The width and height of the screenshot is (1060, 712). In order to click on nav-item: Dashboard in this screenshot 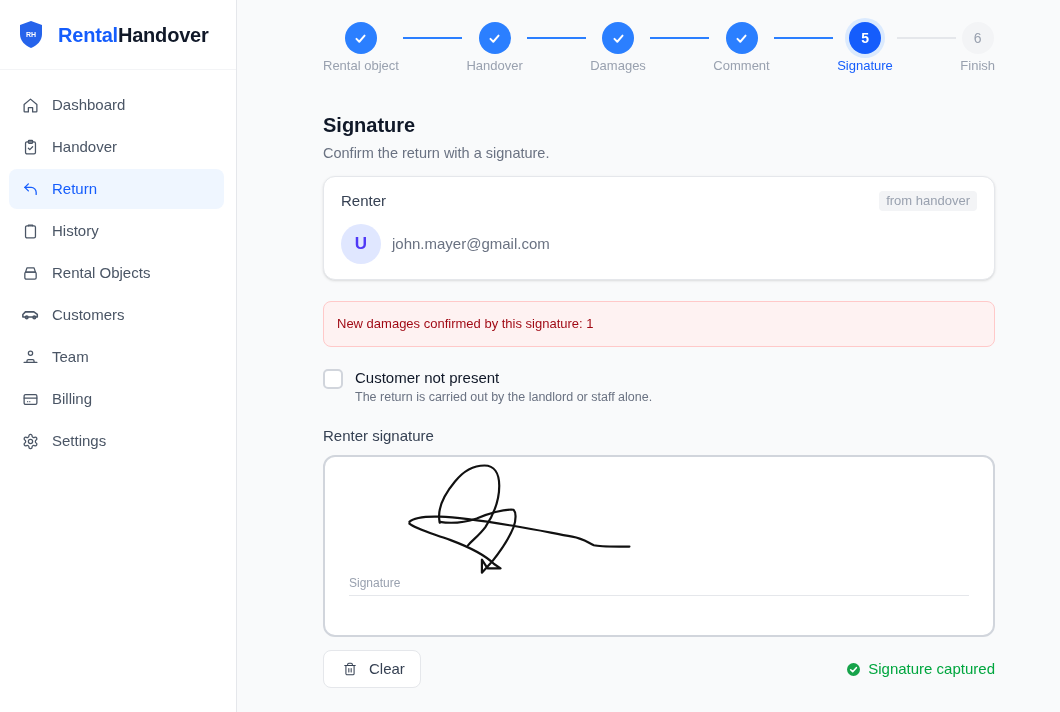, I will do `click(116, 105)`.